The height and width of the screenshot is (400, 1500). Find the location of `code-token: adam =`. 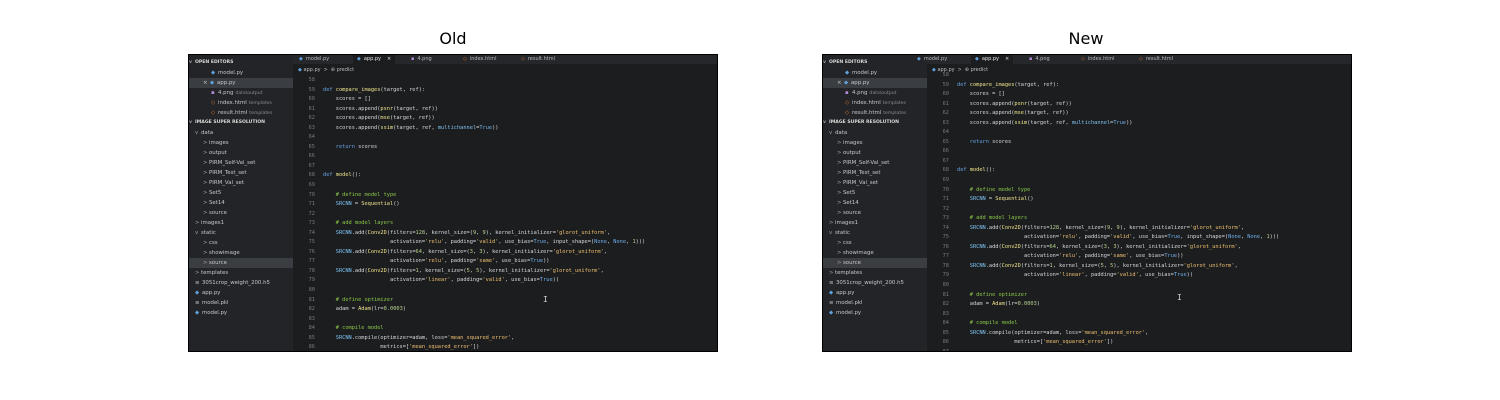

code-token: adam = is located at coordinates (341, 309).